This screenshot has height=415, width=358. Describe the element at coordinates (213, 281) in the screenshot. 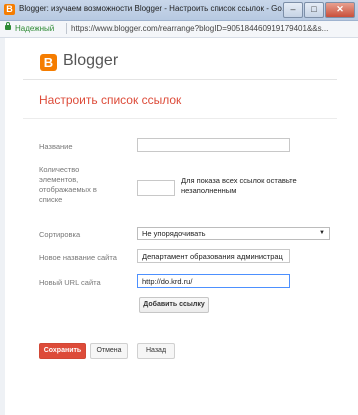

I see `new-url-input: http://do.krd.ru/` at that location.